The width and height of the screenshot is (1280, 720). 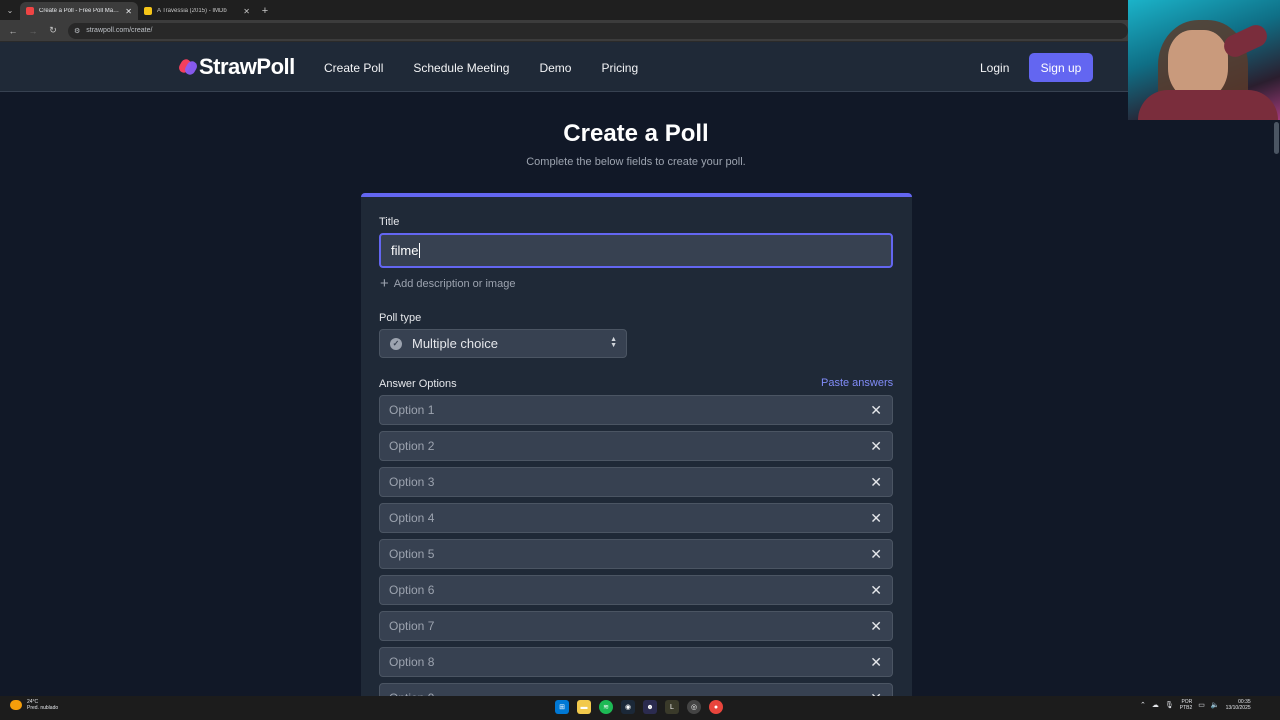 I want to click on browser-toolbar: ← → ↻ ⚙ strawpoll.com/create/, so click(x=640, y=31).